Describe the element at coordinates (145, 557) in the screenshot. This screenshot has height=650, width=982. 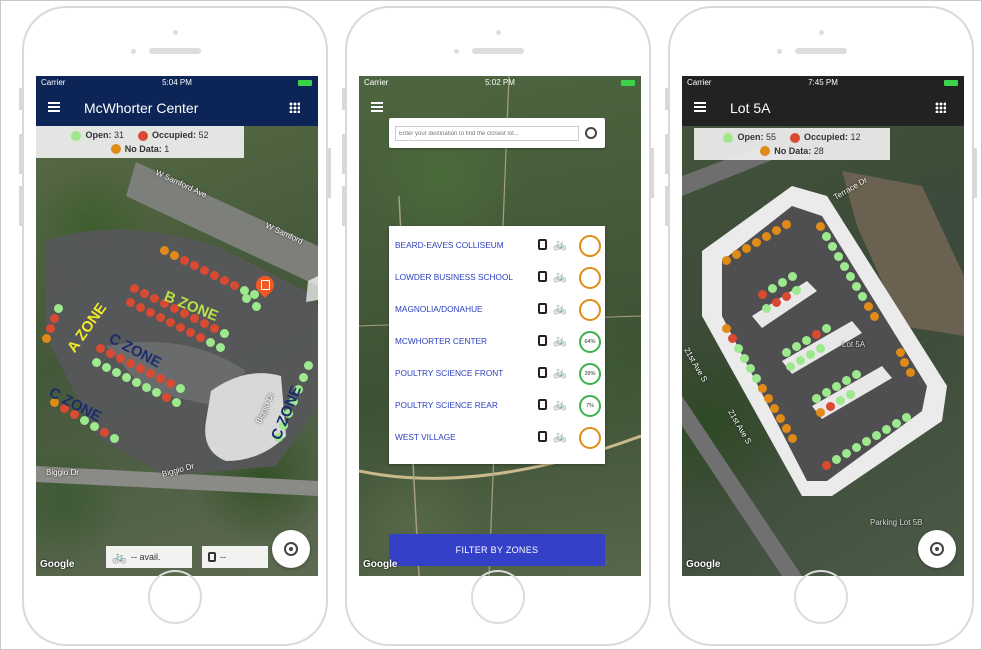
I see `bike-avail-label: -- avail.` at that location.